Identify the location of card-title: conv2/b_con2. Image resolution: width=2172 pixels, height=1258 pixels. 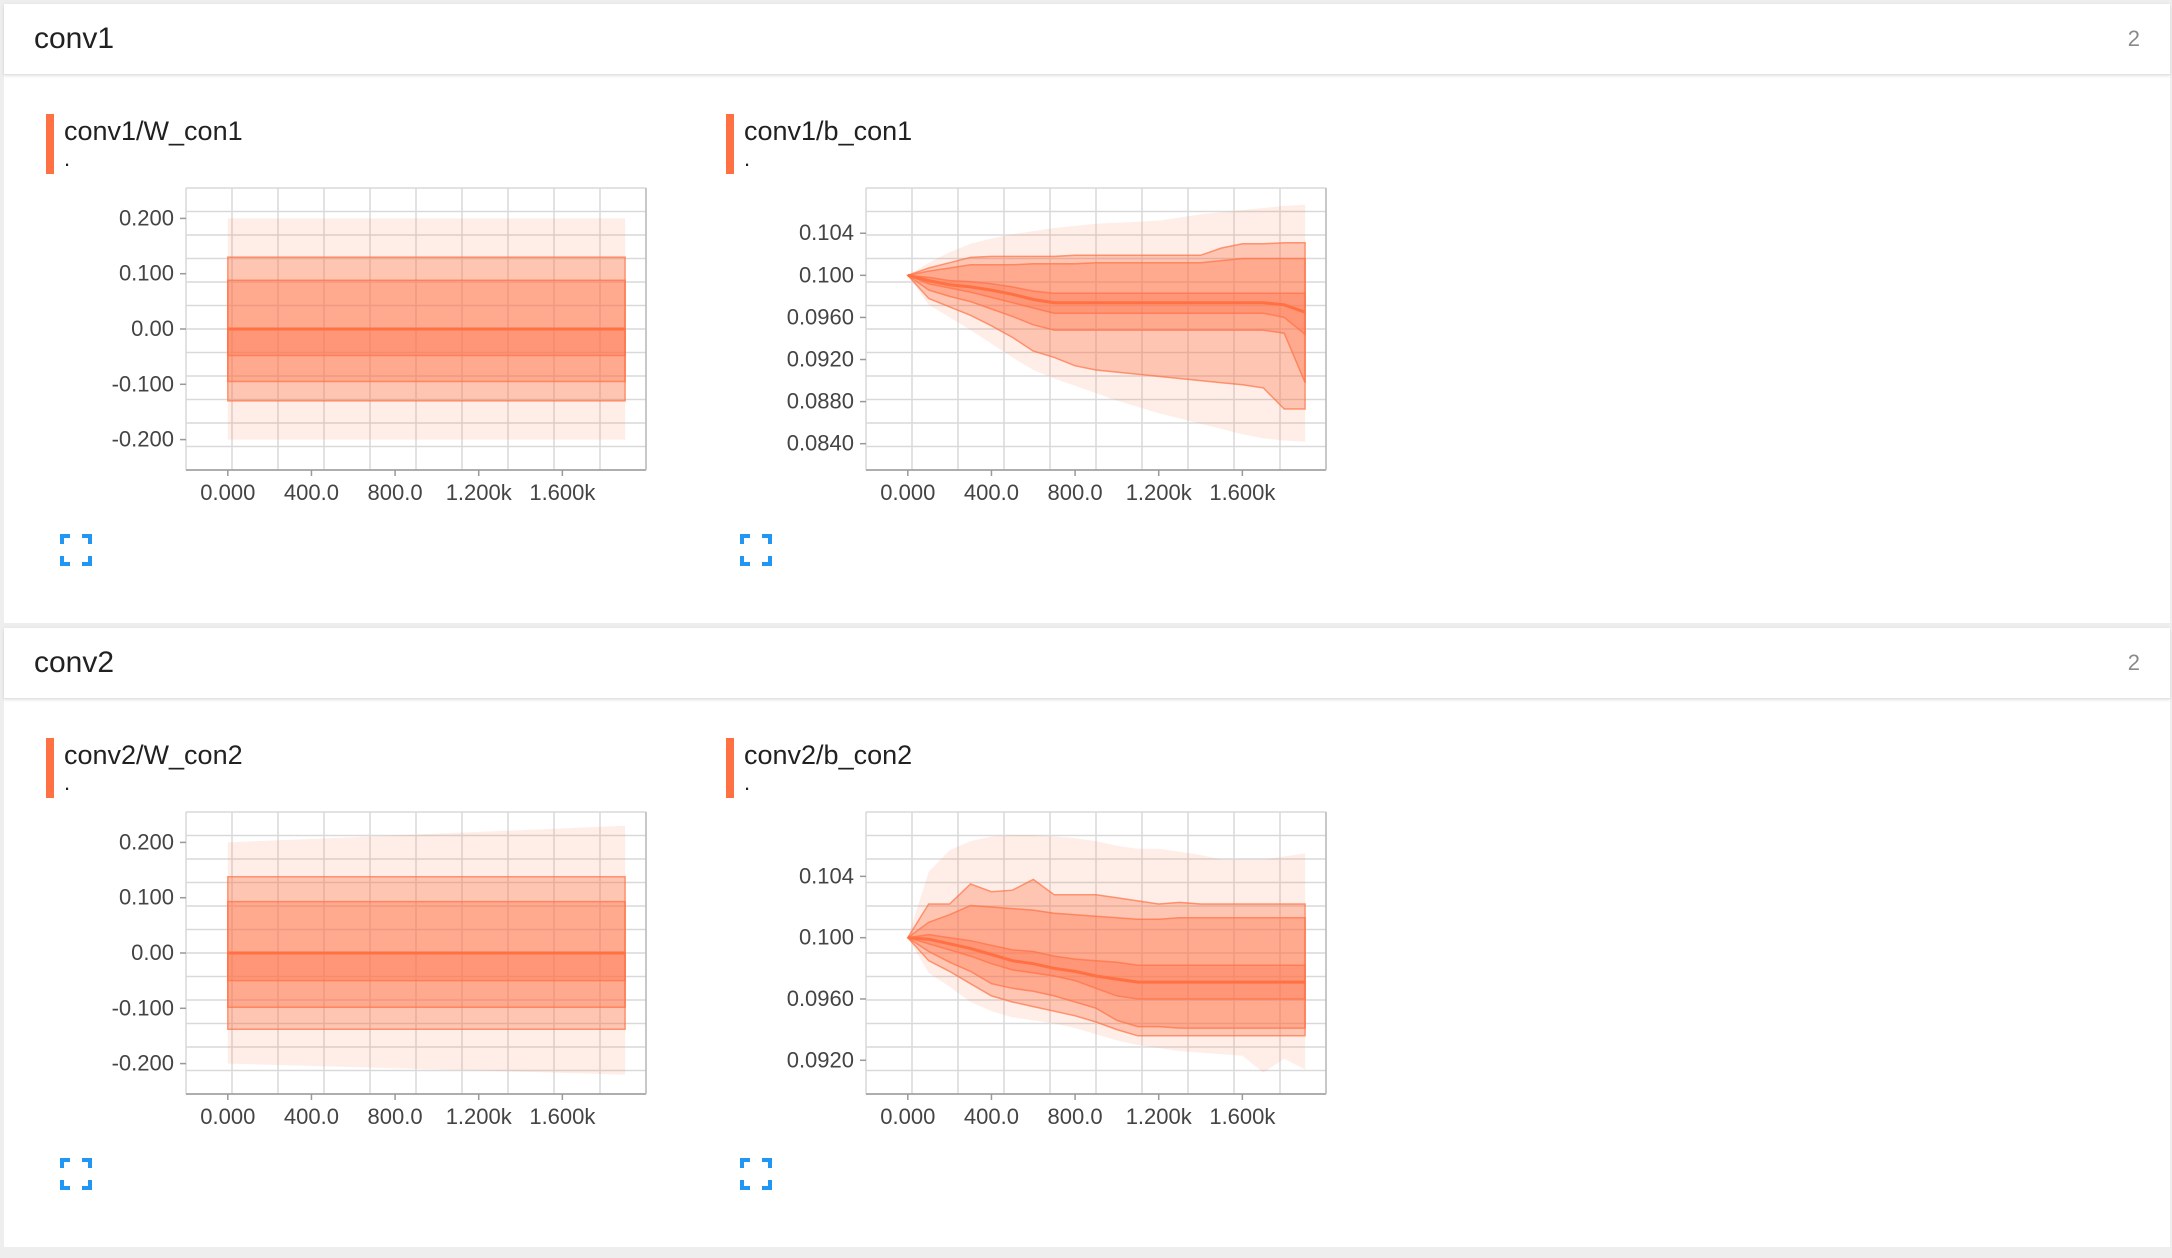
(828, 755).